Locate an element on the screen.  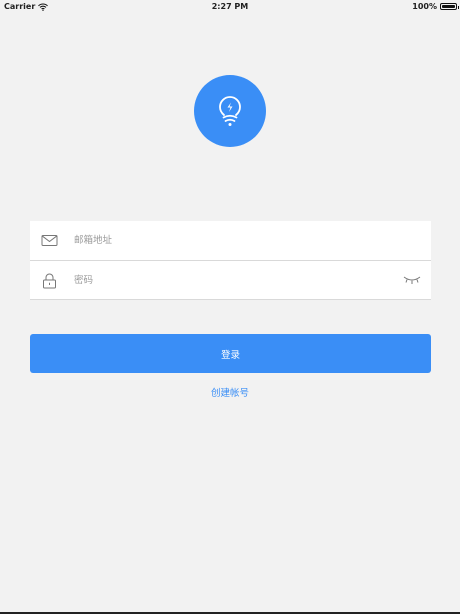
login-form is located at coordinates (230, 260).